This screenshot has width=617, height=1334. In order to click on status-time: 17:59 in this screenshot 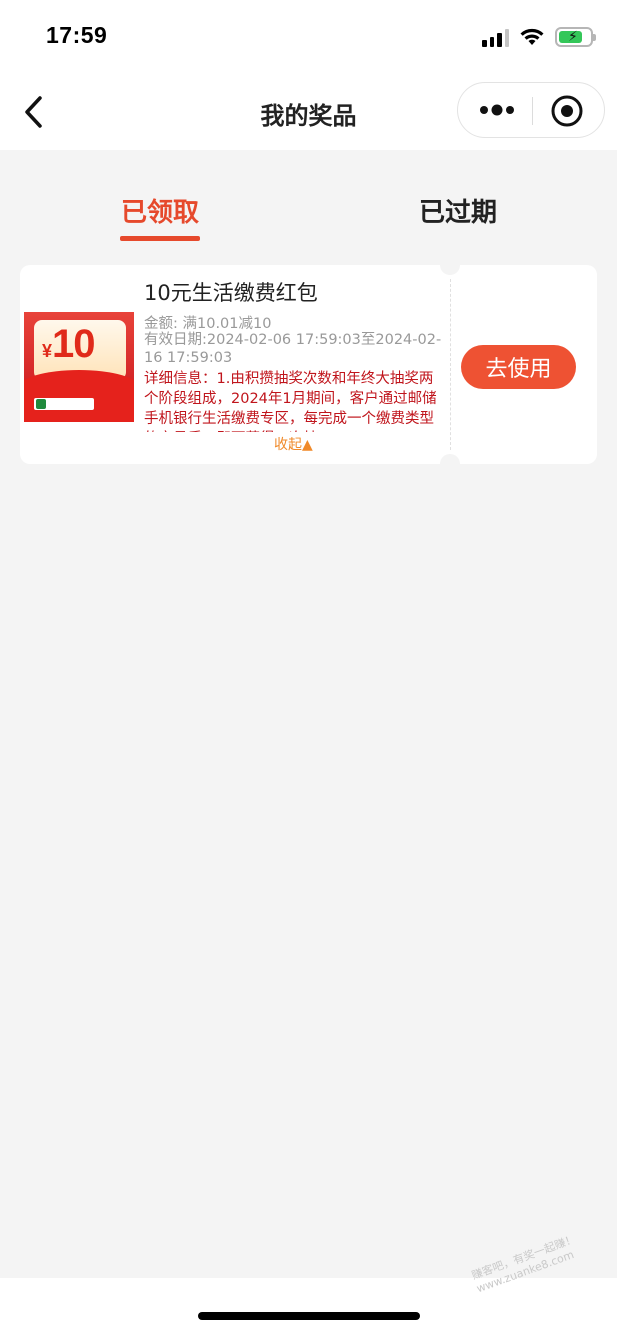, I will do `click(77, 35)`.